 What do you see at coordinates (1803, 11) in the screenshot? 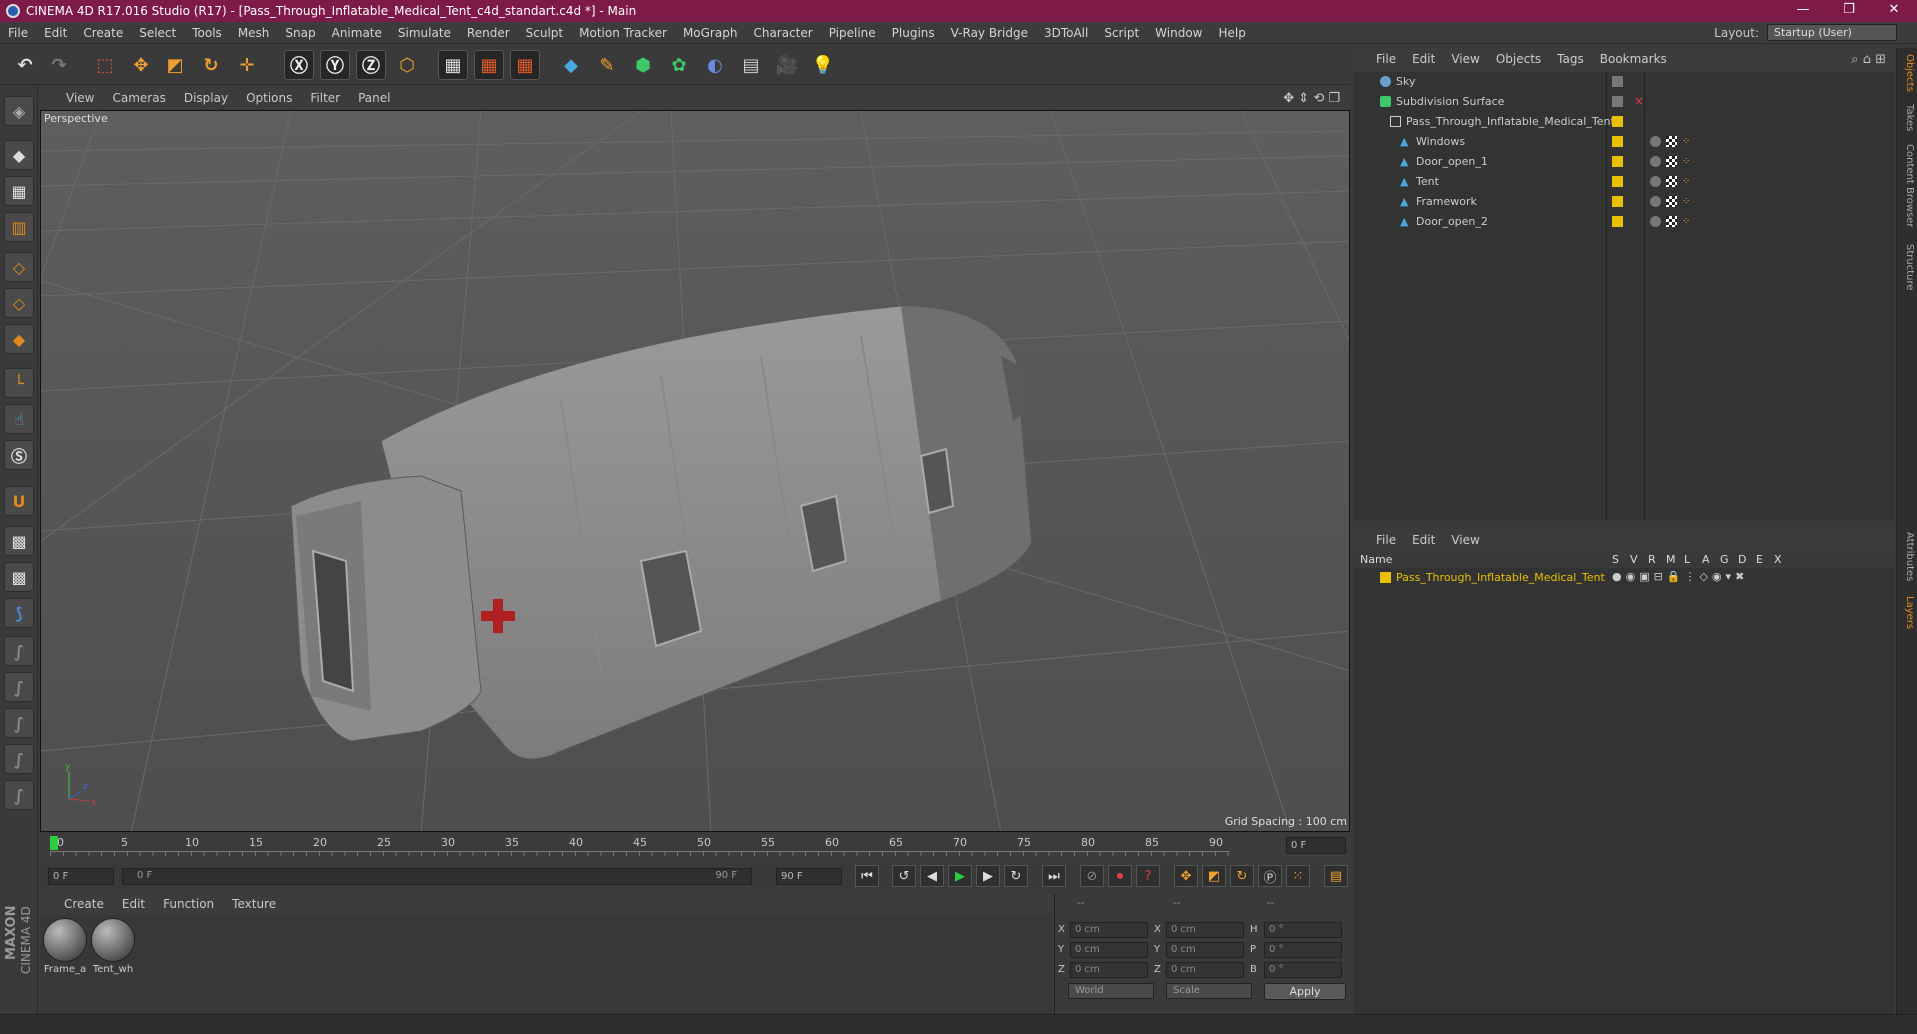
I see `minimize-button: —` at bounding box center [1803, 11].